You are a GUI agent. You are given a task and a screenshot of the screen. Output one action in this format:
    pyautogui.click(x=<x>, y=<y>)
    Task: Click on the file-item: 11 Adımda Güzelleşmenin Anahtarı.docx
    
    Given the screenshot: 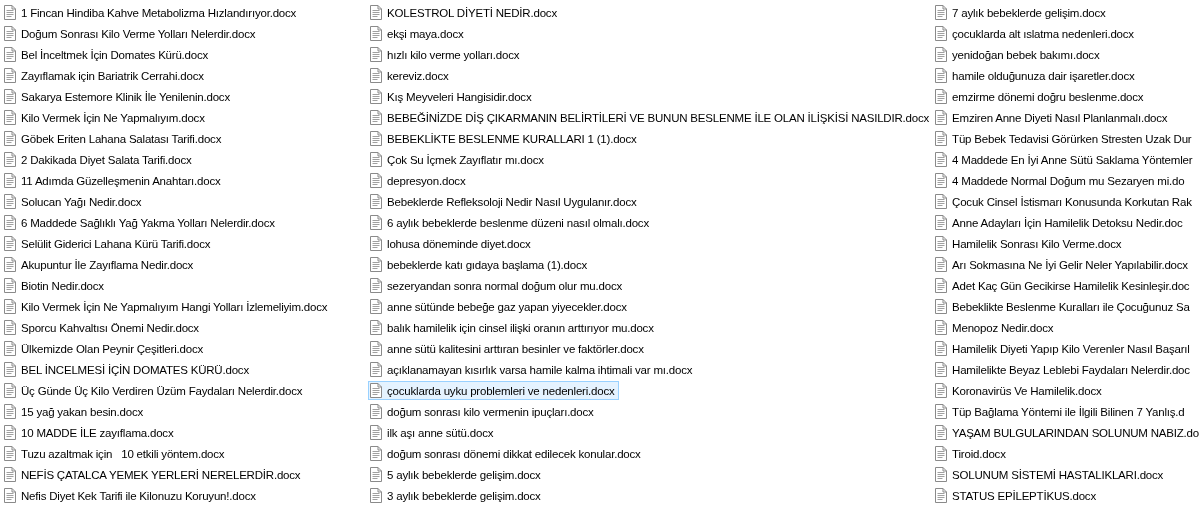 What is the action you would take?
    pyautogui.click(x=113, y=180)
    